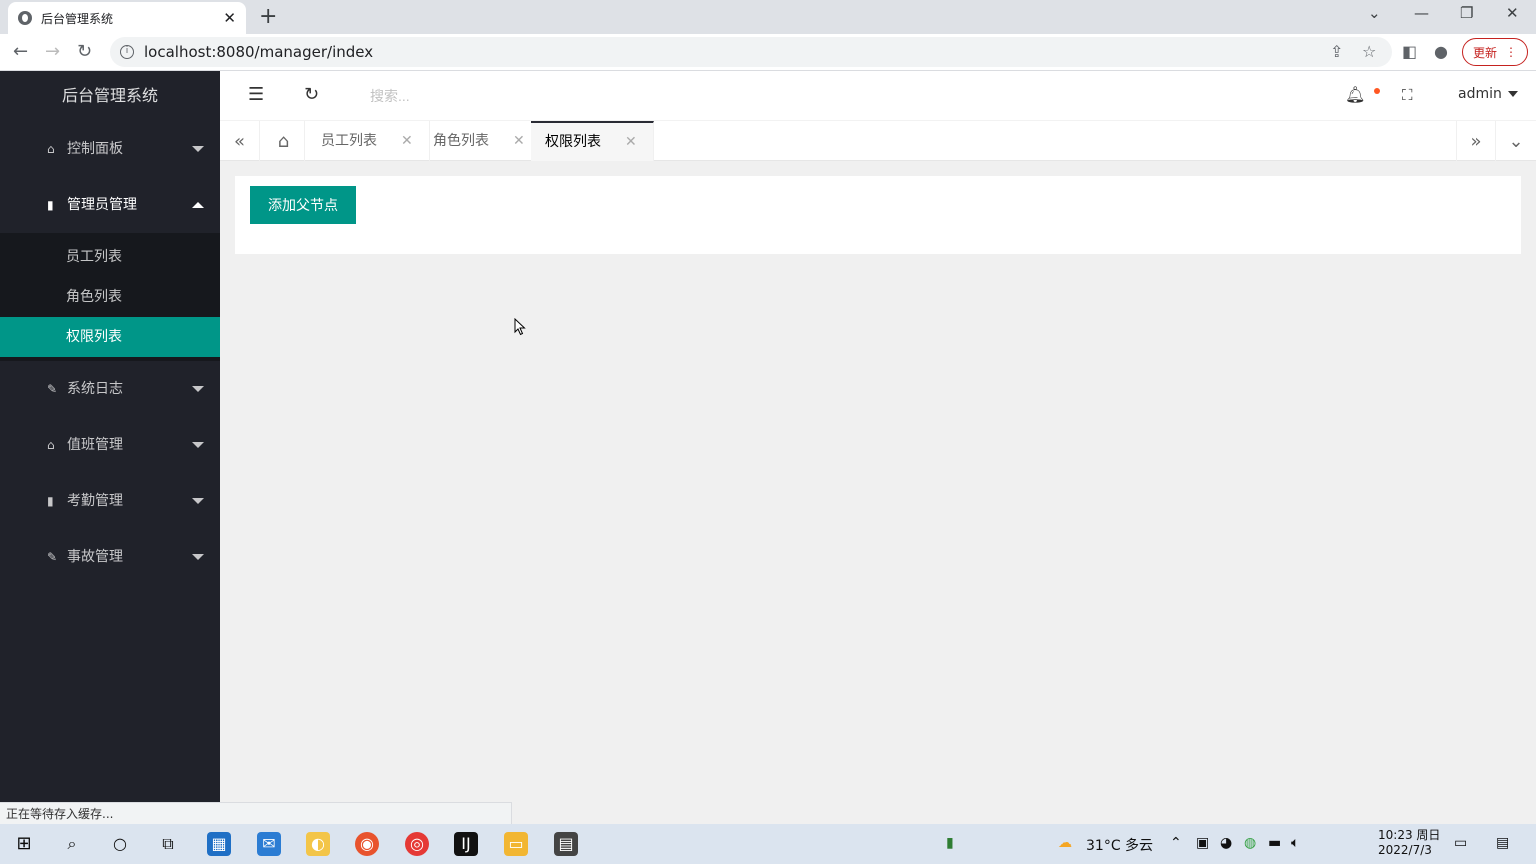 The image size is (1536, 864). Describe the element at coordinates (1466, 13) in the screenshot. I see `restore-button: ❐` at that location.